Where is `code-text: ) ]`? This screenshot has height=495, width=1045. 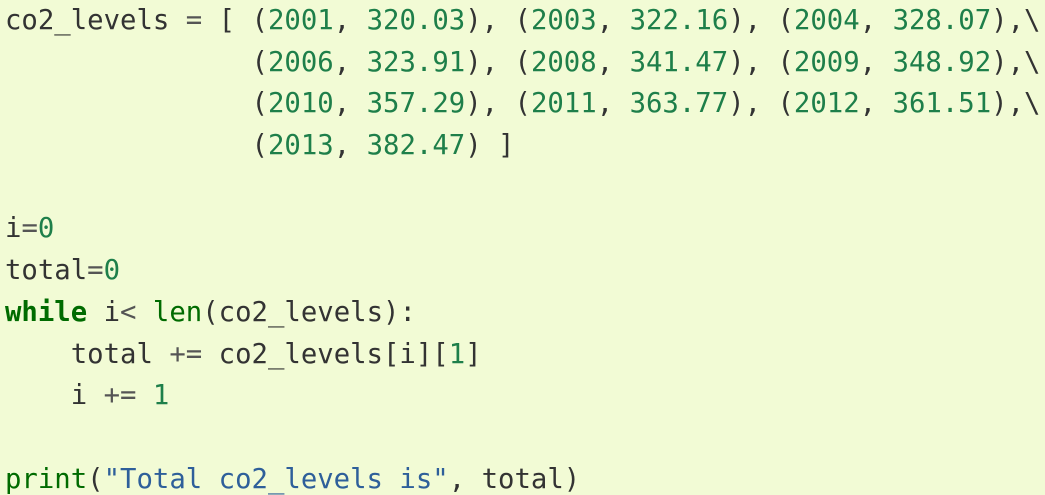
code-text: ) ] is located at coordinates (490, 146).